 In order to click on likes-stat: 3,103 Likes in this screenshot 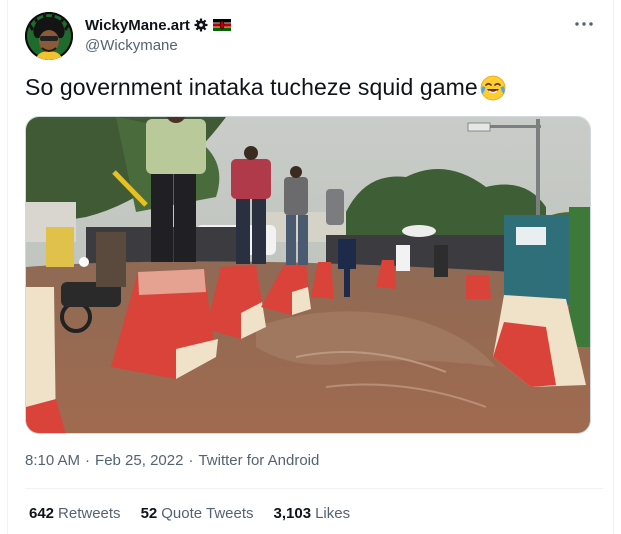, I will do `click(312, 513)`.